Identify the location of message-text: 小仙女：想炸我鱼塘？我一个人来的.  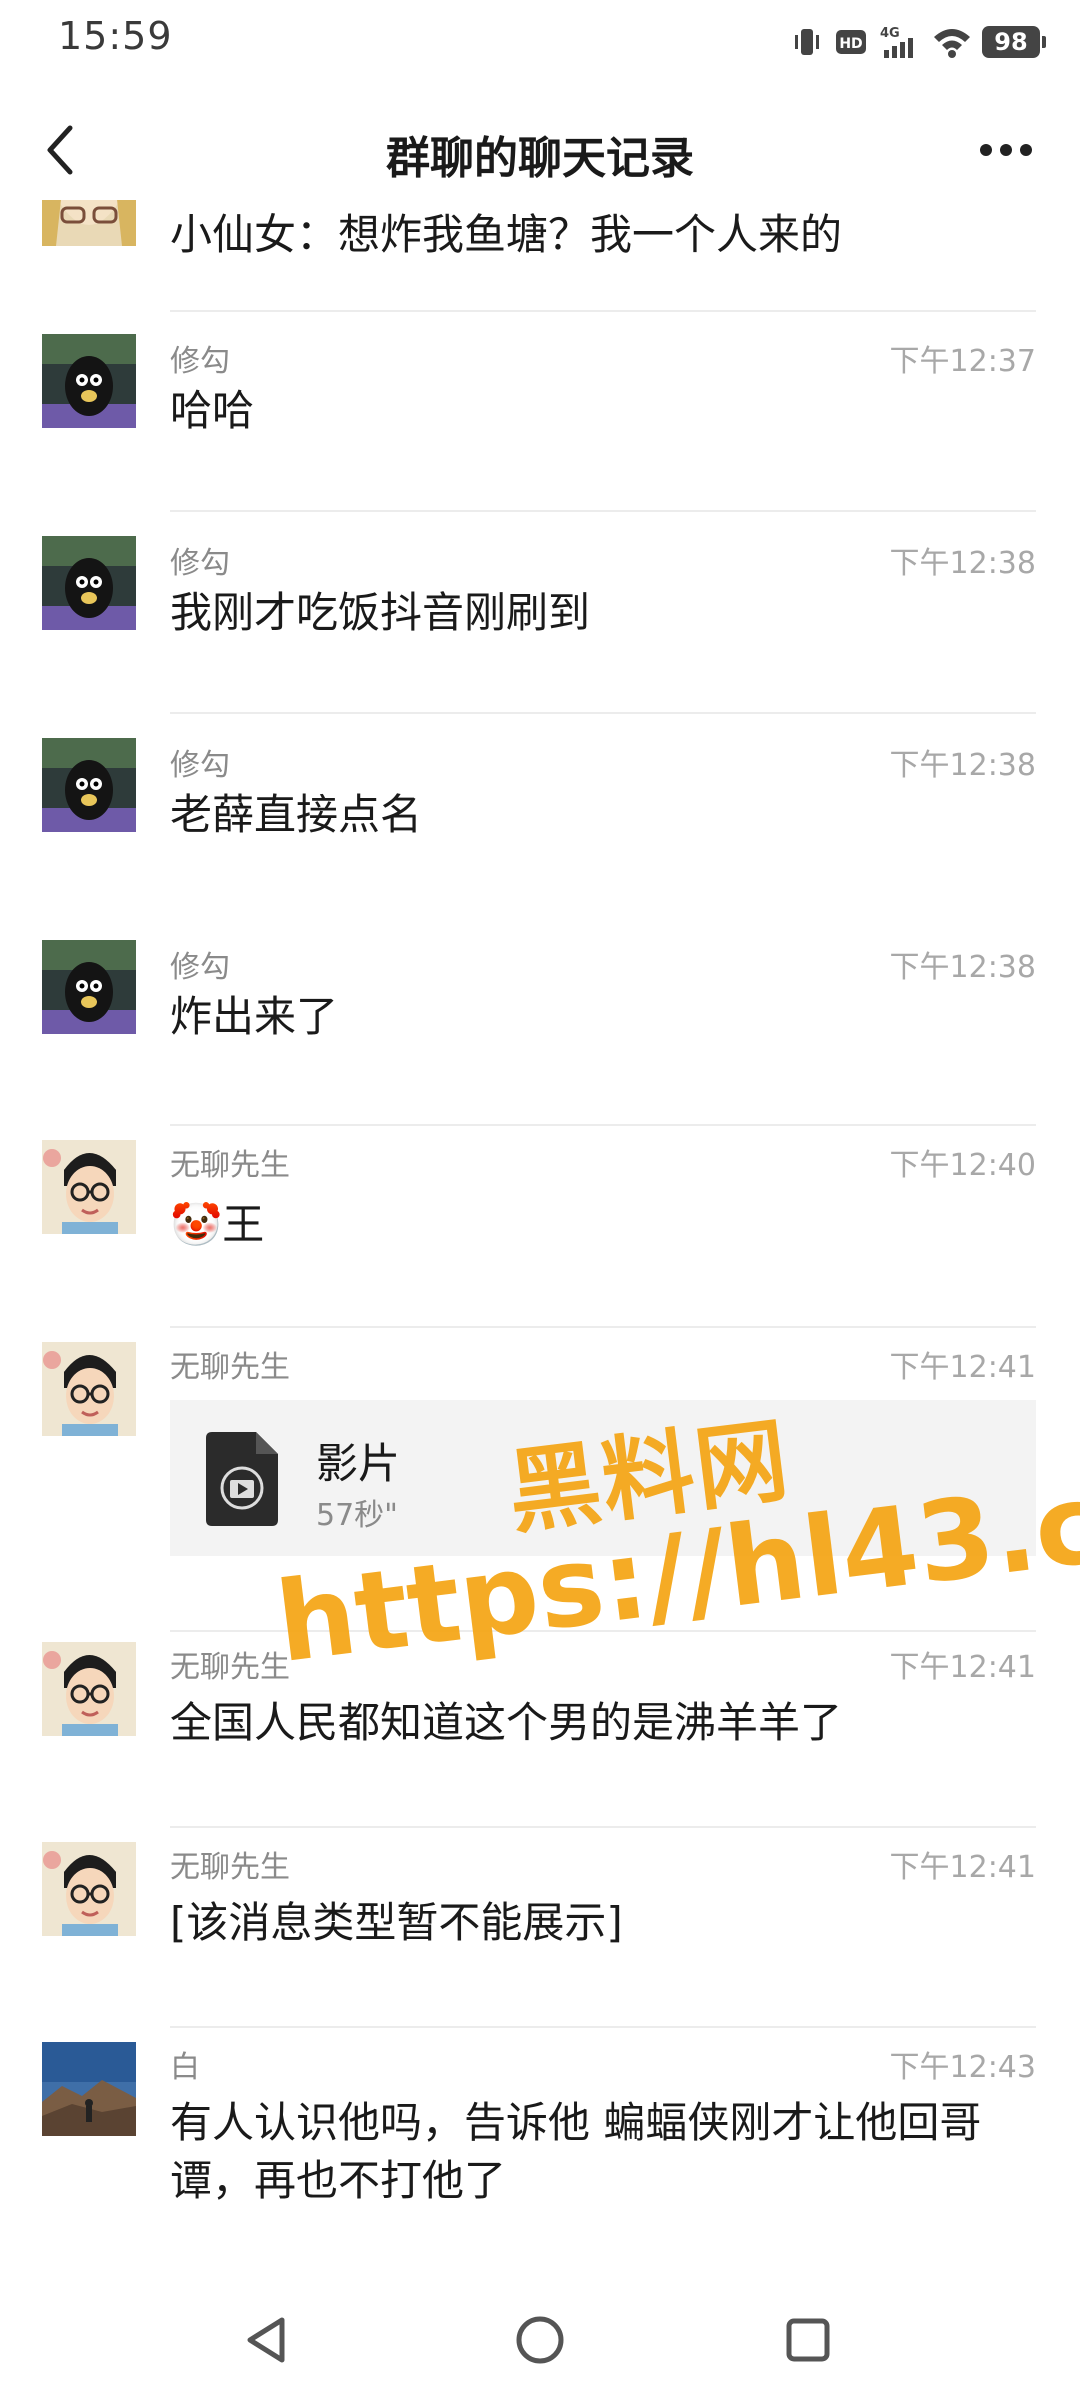
(506, 234).